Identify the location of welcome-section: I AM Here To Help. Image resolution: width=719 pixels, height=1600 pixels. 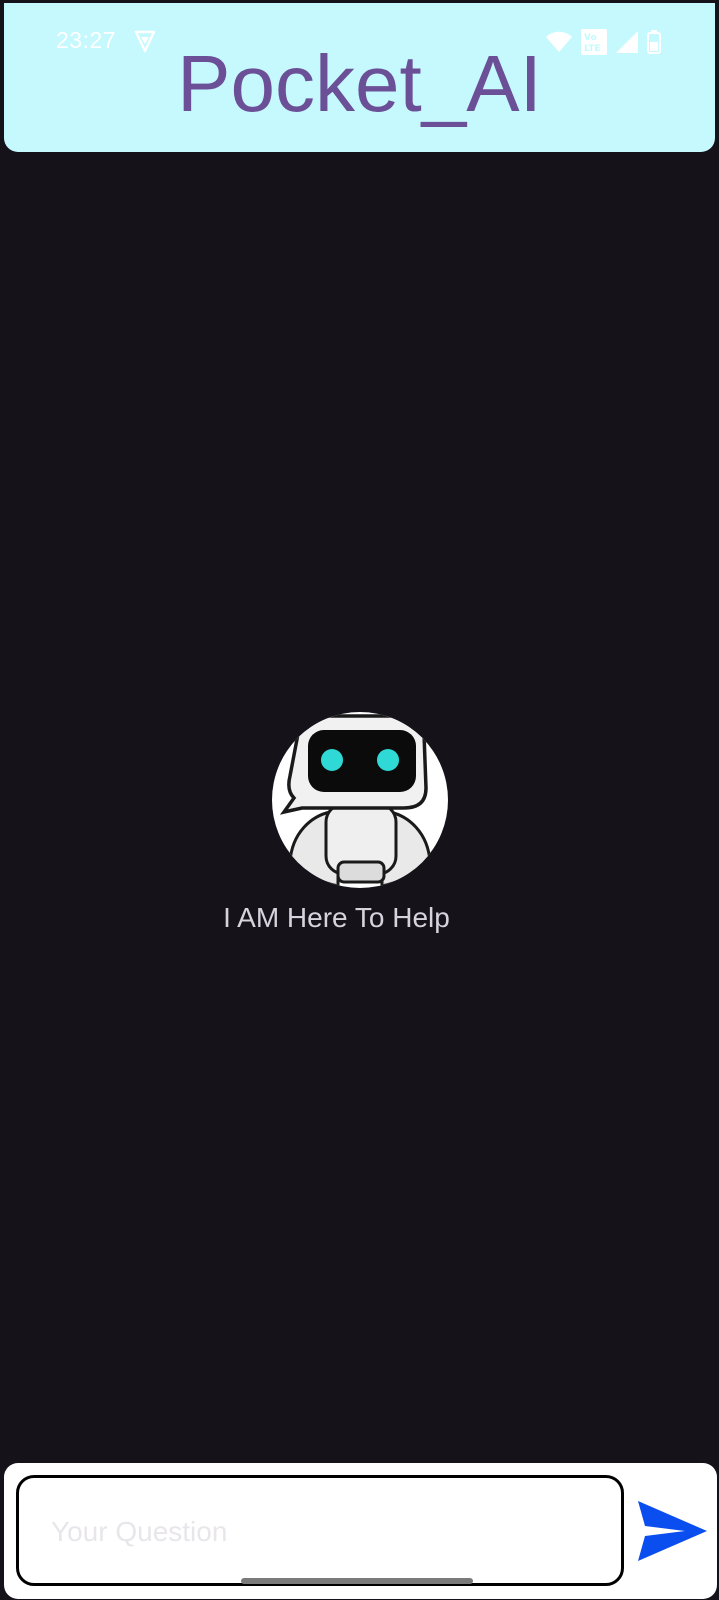
(359, 823).